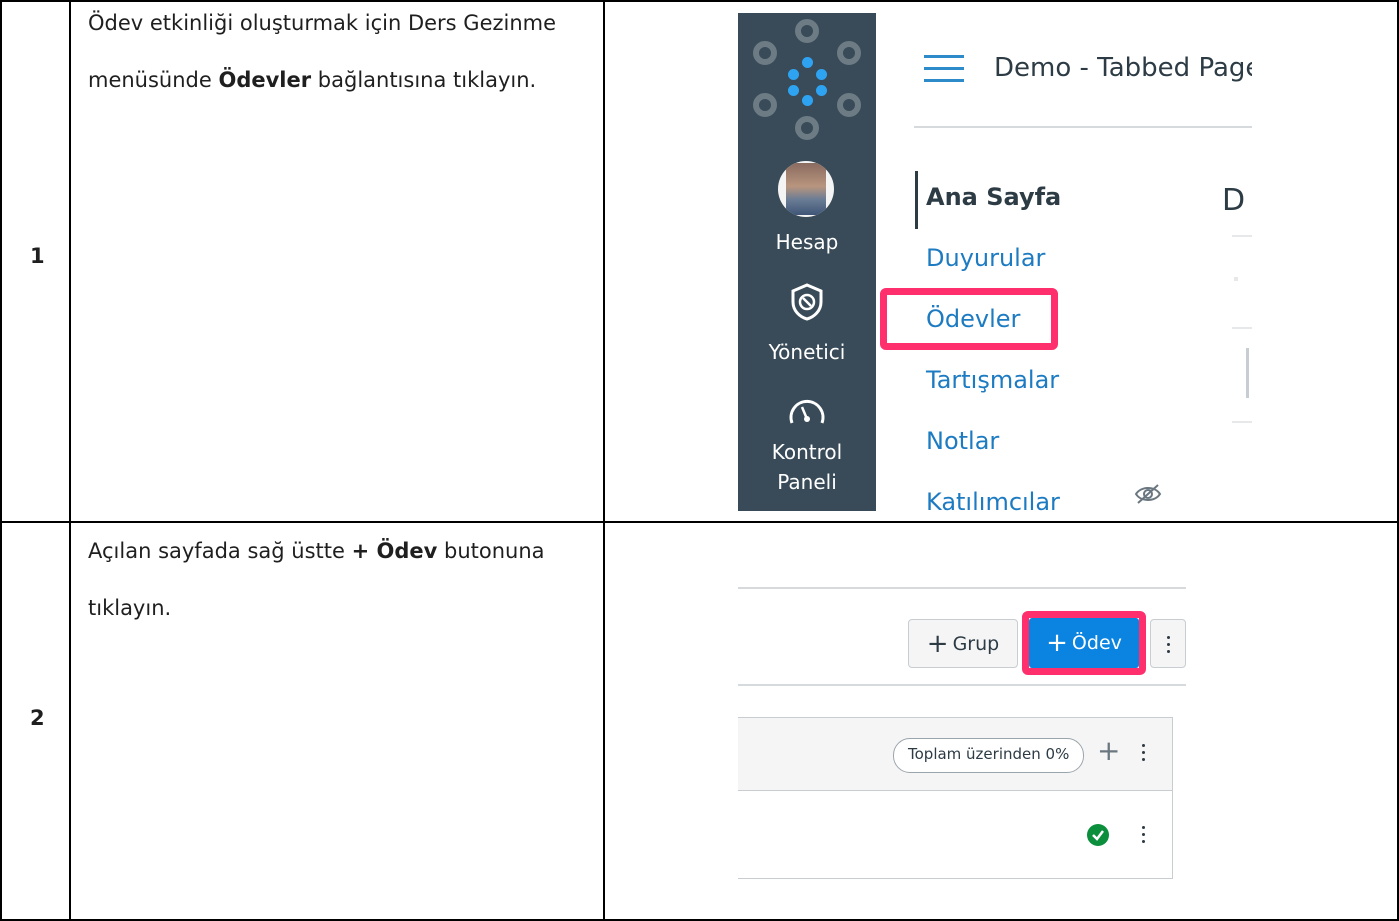 Image resolution: width=1399 pixels, height=921 pixels. What do you see at coordinates (807, 242) in the screenshot?
I see `nav-account-label: Hesap` at bounding box center [807, 242].